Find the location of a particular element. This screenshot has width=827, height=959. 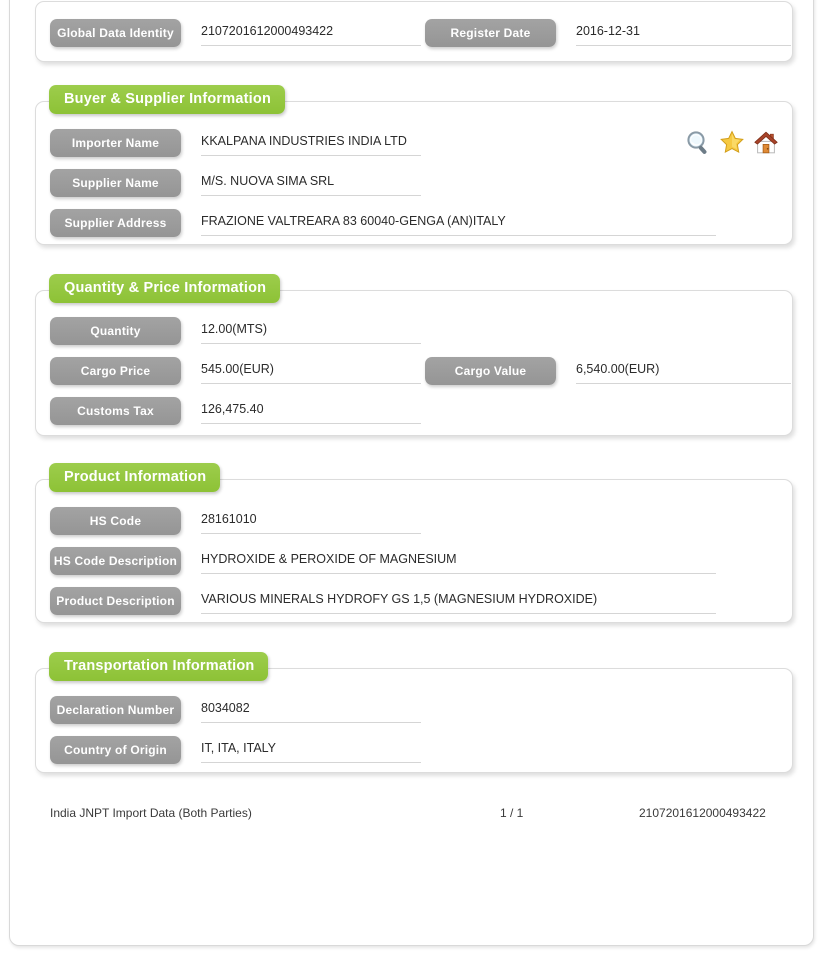

field-quantity: Quantity 12.00(MTS) is located at coordinates (242, 331).